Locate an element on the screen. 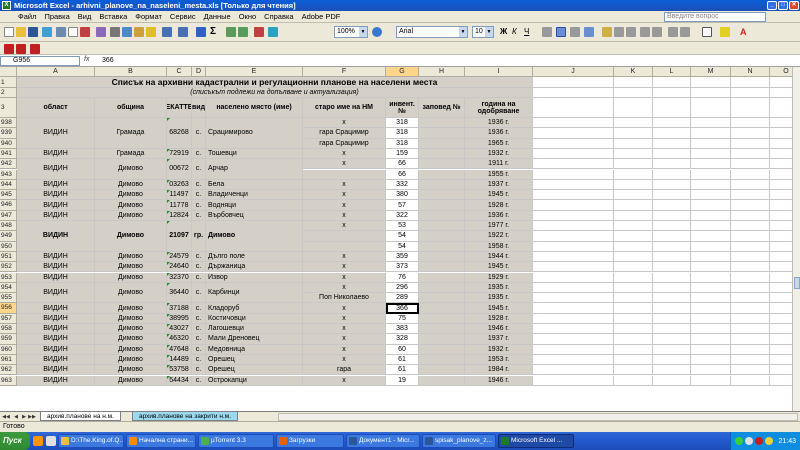 The height and width of the screenshot is (450, 800). column-header-f: F is located at coordinates (344, 72).